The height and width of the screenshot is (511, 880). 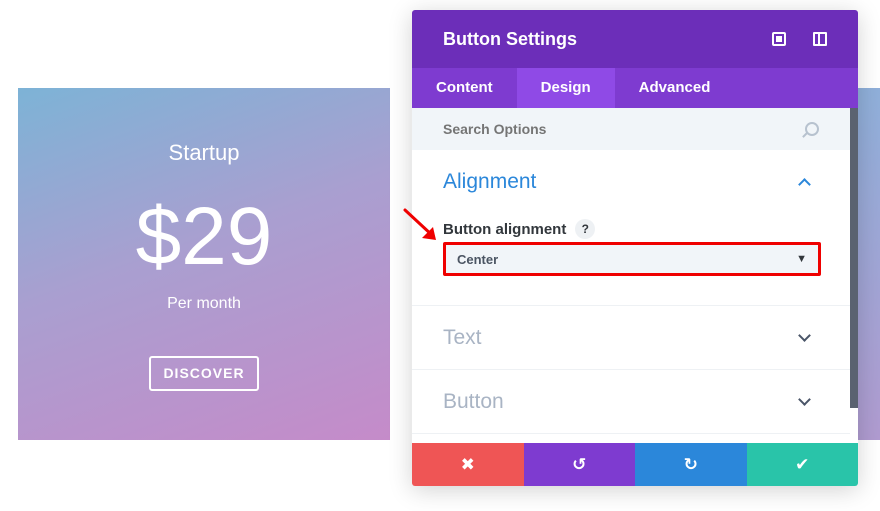 I want to click on text-section-header: Text, so click(x=631, y=337).